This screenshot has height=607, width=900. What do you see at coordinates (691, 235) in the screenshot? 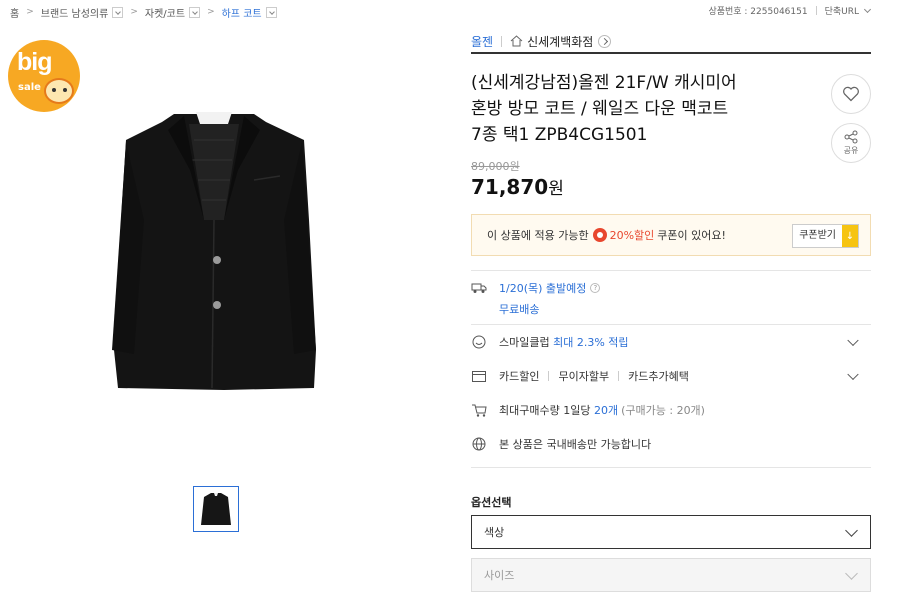
I see `coupon-suffix: 쿠폰이 있어요!` at bounding box center [691, 235].